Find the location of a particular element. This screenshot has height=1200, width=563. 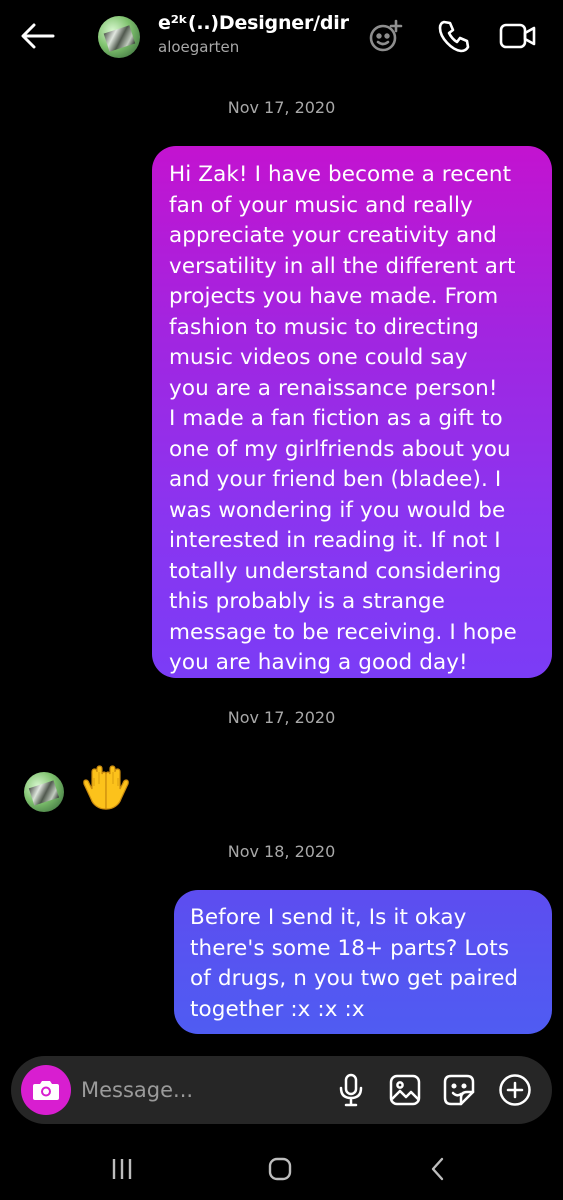

date-separator: Nov 18, 2020 is located at coordinates (281, 851).